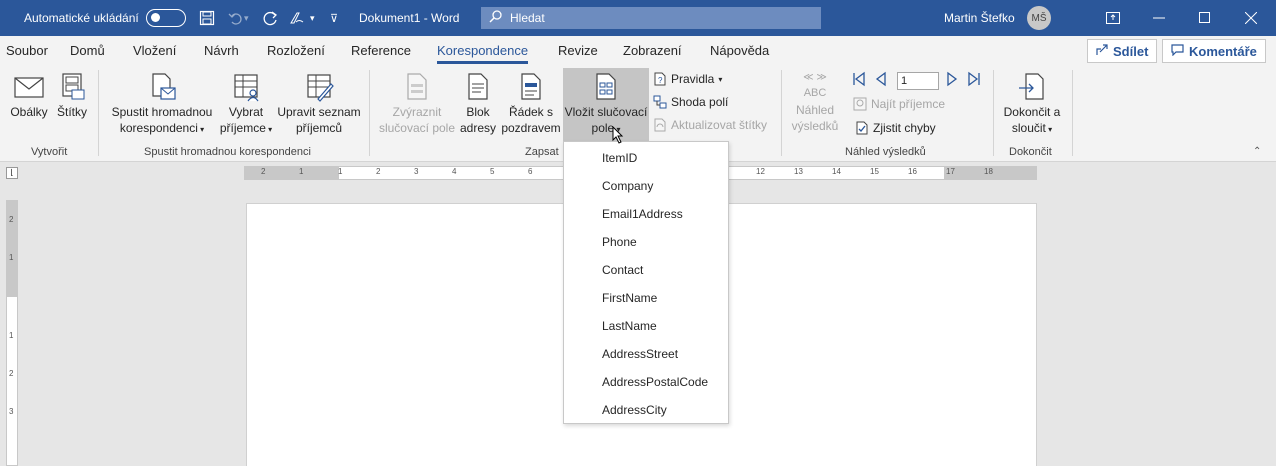  Describe the element at coordinates (27, 50) in the screenshot. I see `tab-soubor: Soubor` at that location.